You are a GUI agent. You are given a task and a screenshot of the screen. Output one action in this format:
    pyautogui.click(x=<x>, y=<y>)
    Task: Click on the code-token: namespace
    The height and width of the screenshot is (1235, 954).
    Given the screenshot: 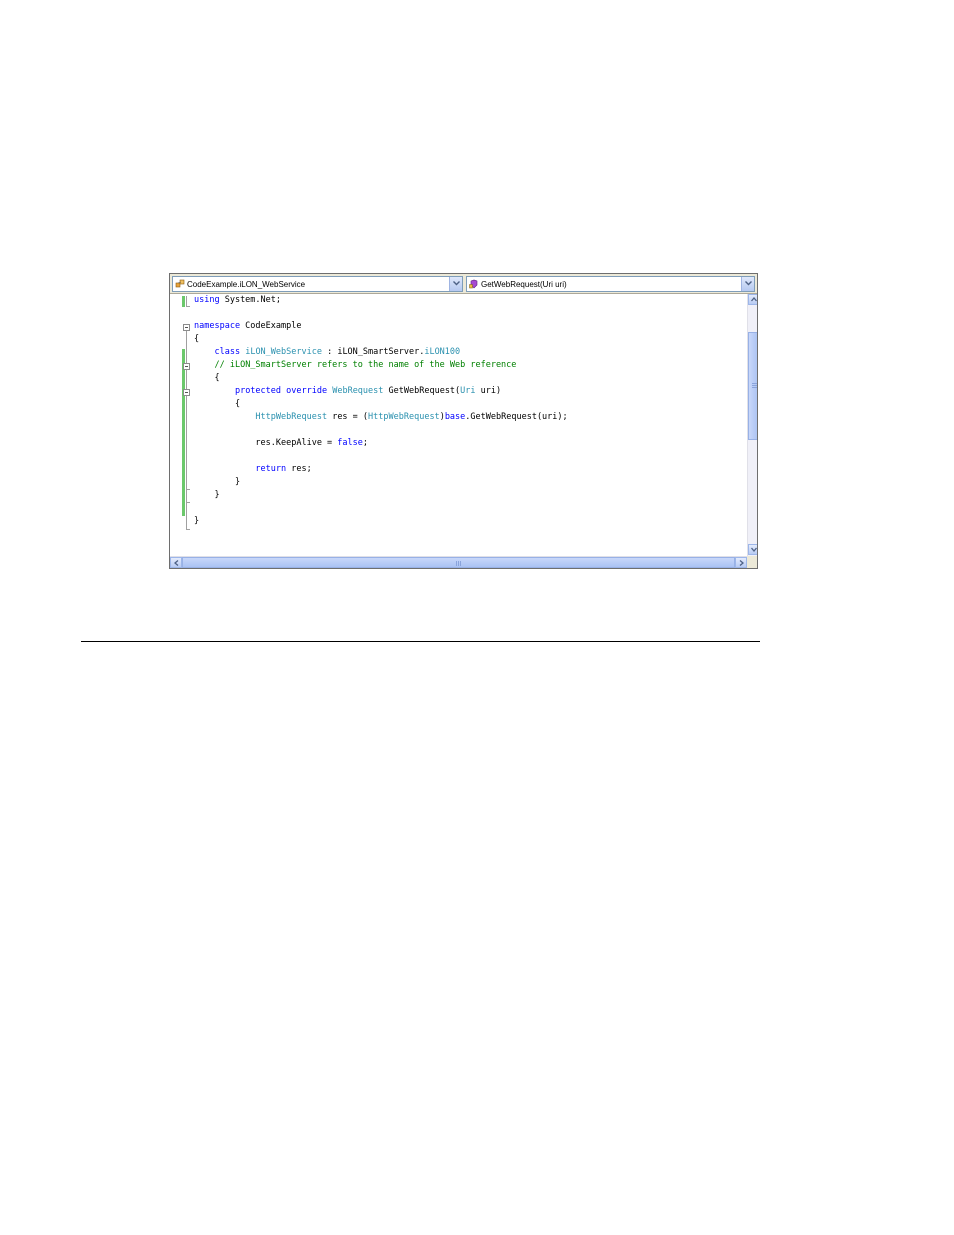 What is the action you would take?
    pyautogui.click(x=217, y=326)
    